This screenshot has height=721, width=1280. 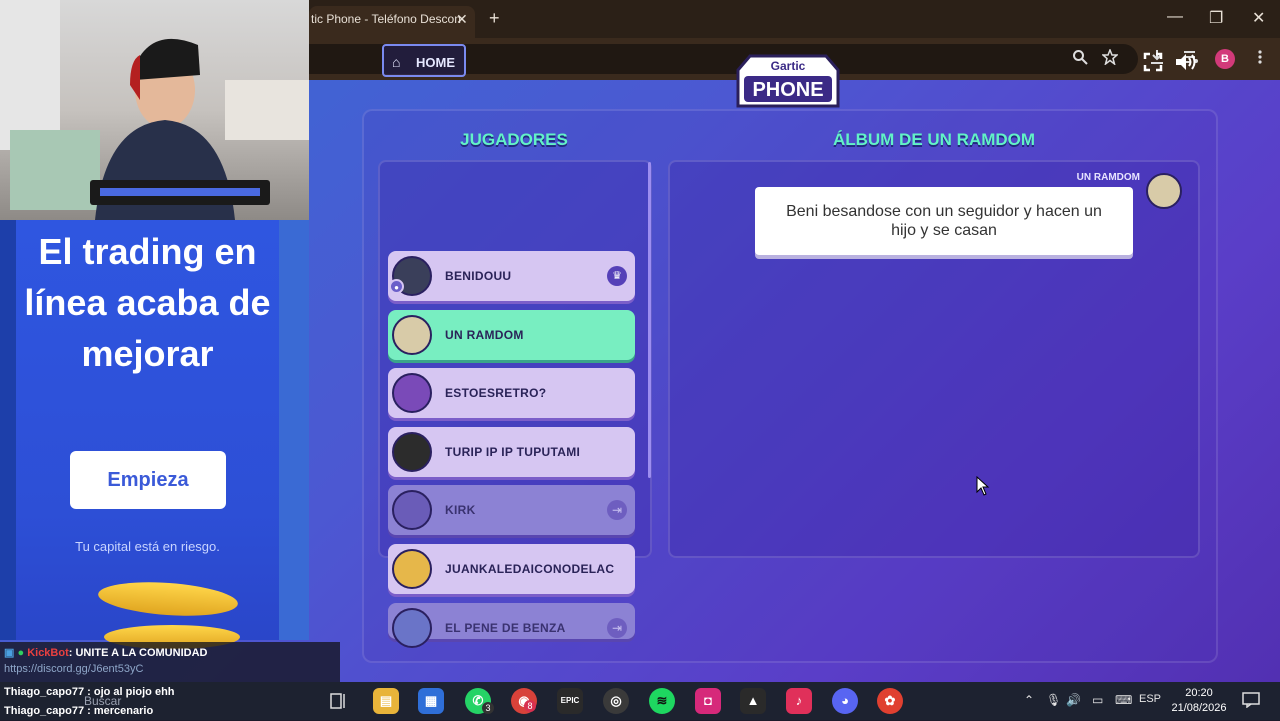 What do you see at coordinates (431, 701) in the screenshot?
I see `store-icon: ▦` at bounding box center [431, 701].